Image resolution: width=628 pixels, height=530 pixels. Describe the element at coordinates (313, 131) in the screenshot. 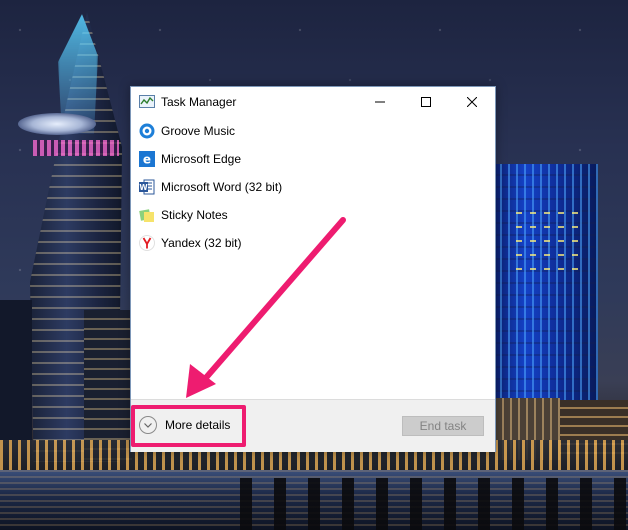

I see `list-item-groove-music: Groove Music` at that location.